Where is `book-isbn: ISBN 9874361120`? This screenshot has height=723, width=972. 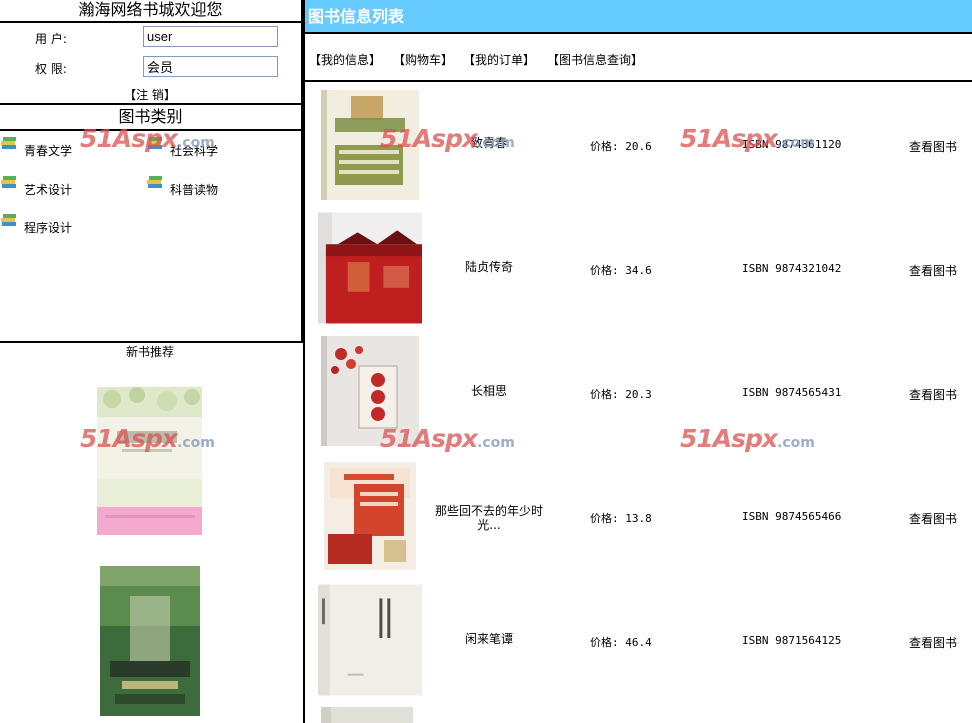 book-isbn: ISBN 9874361120 is located at coordinates (792, 144).